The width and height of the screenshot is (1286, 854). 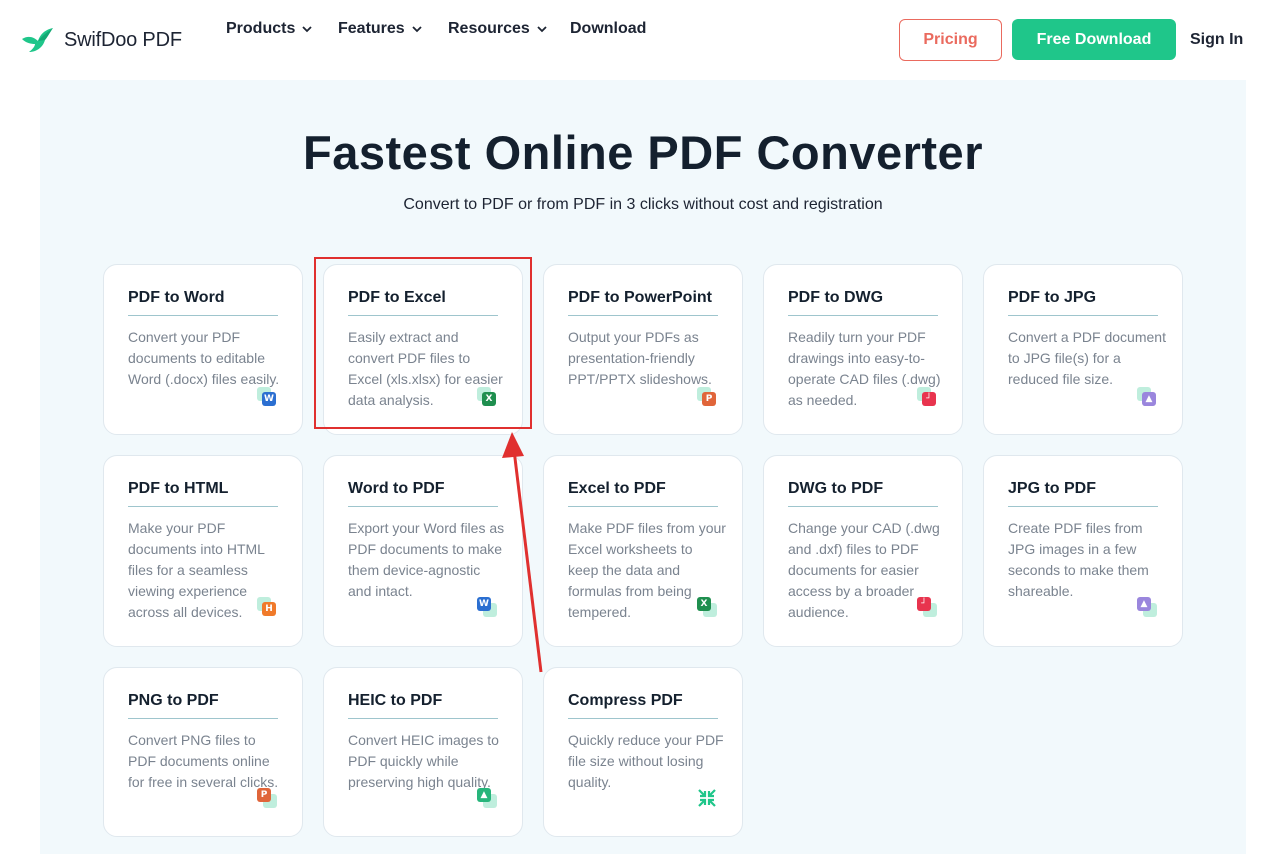 I want to click on nav-features-label: Features, so click(x=371, y=28).